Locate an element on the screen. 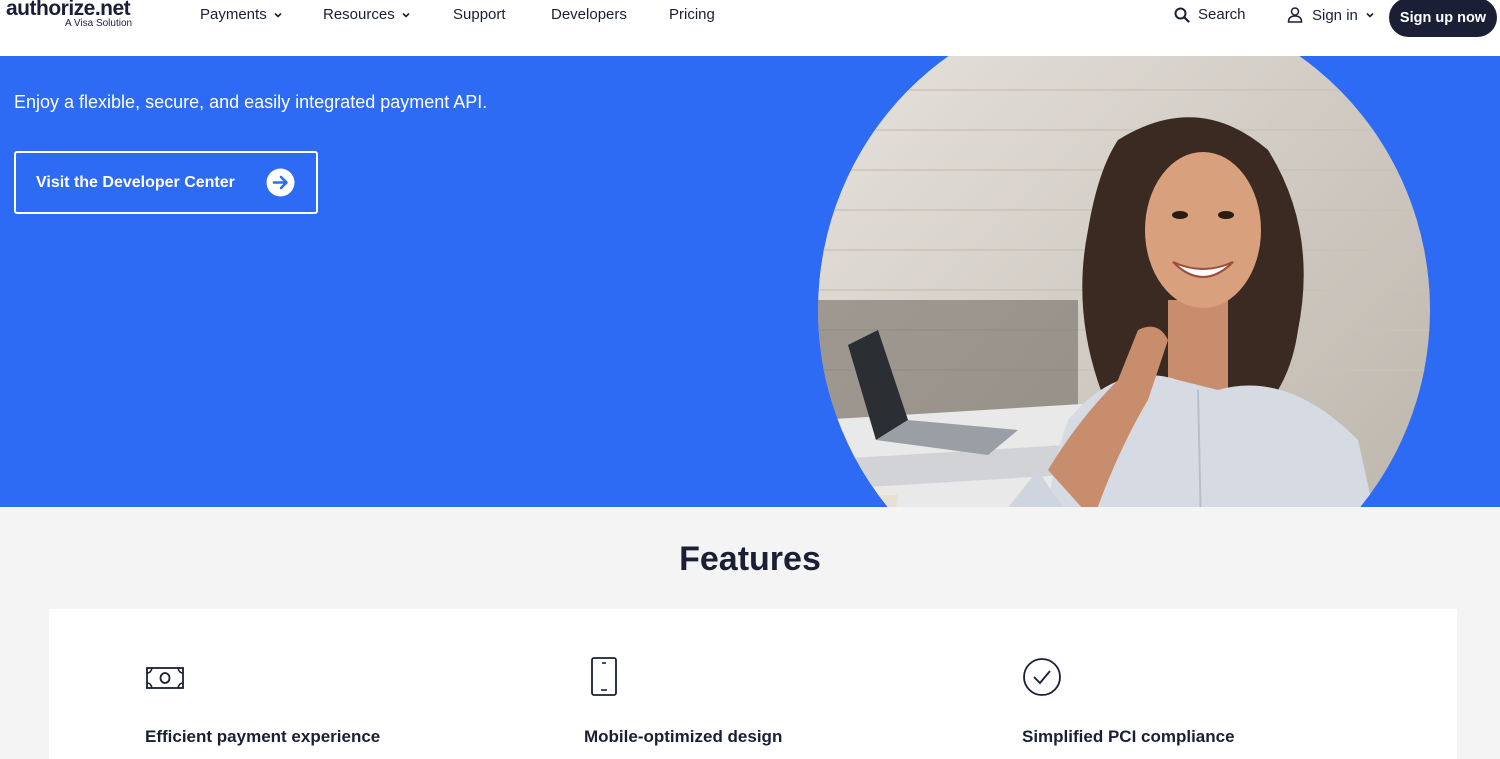 The image size is (1500, 759). search-label: Search is located at coordinates (1222, 14).